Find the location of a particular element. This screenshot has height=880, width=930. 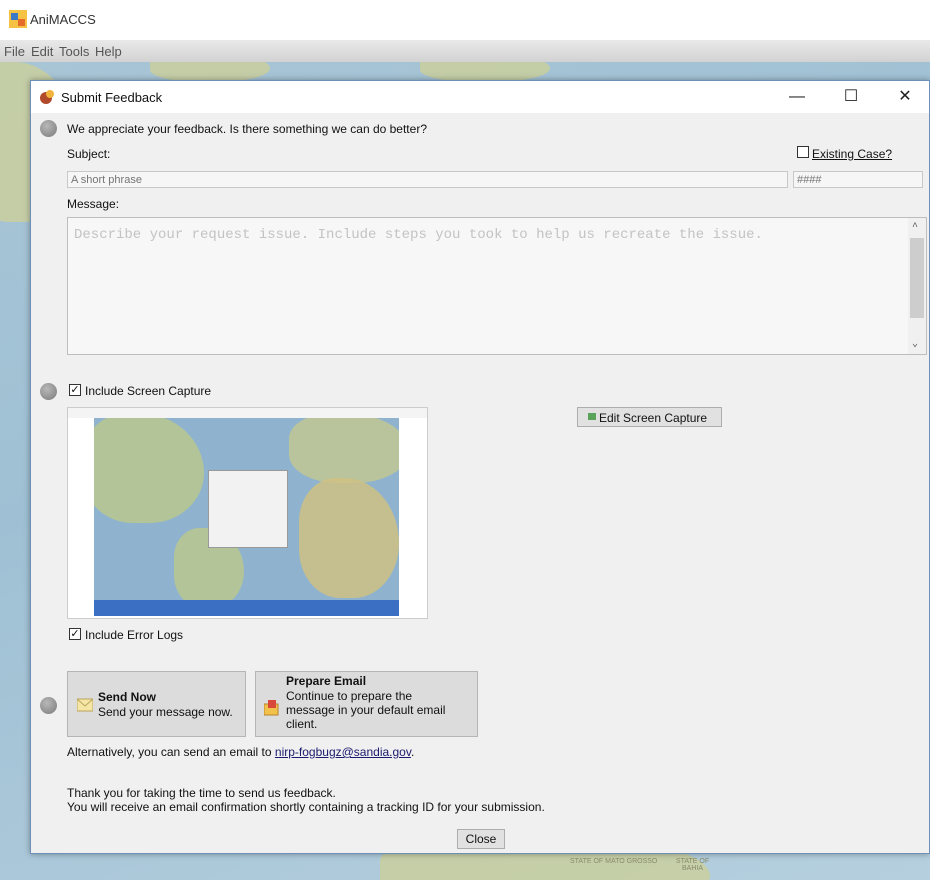

edit-capture-label: Edit Screen Capture is located at coordinates (653, 418).